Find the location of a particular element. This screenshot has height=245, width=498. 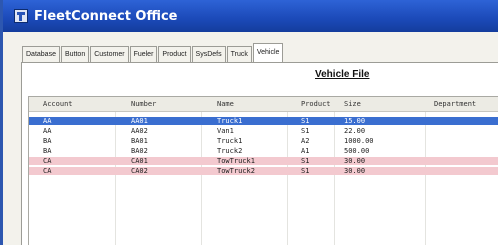

table-row: AA AA01 Truck1 S1 15.00 is located at coordinates (263, 121).